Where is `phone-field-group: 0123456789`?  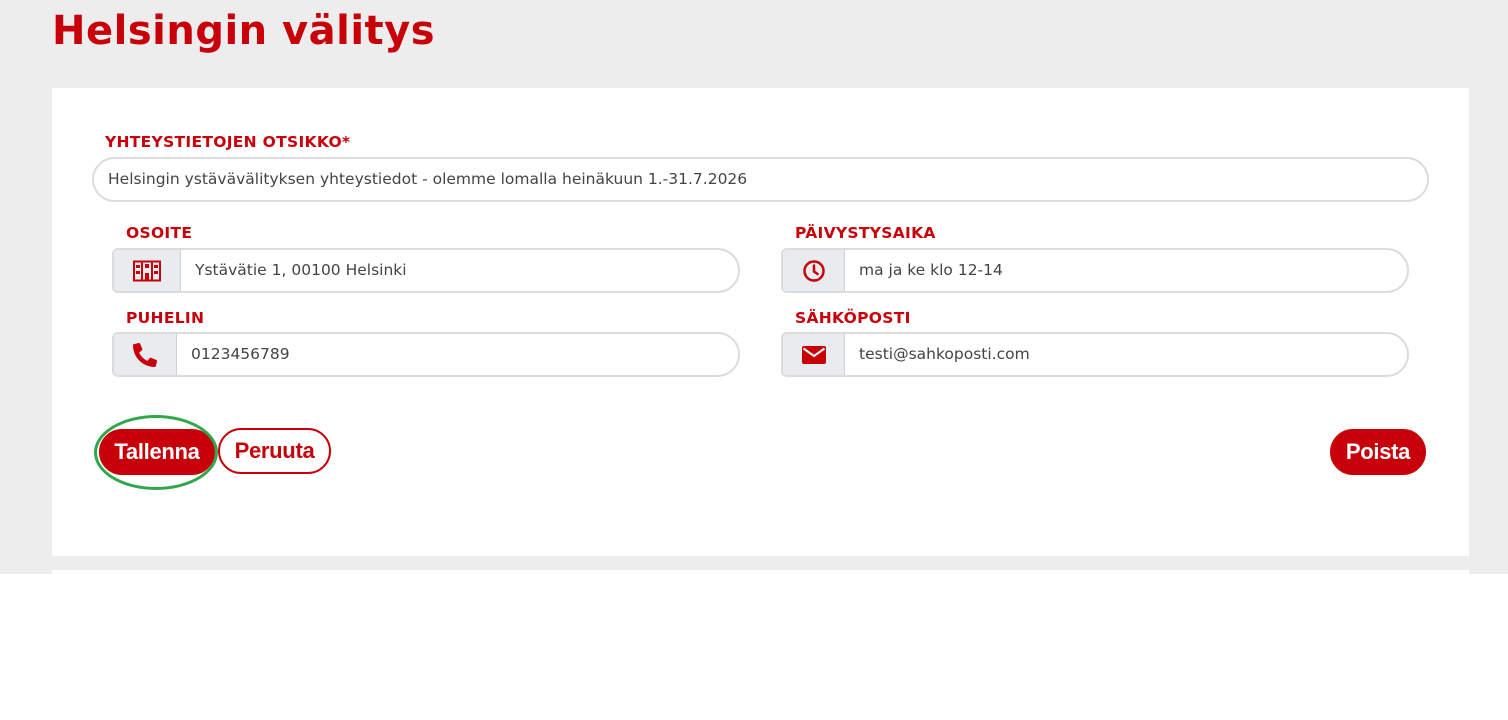
phone-field-group: 0123456789 is located at coordinates (426, 354).